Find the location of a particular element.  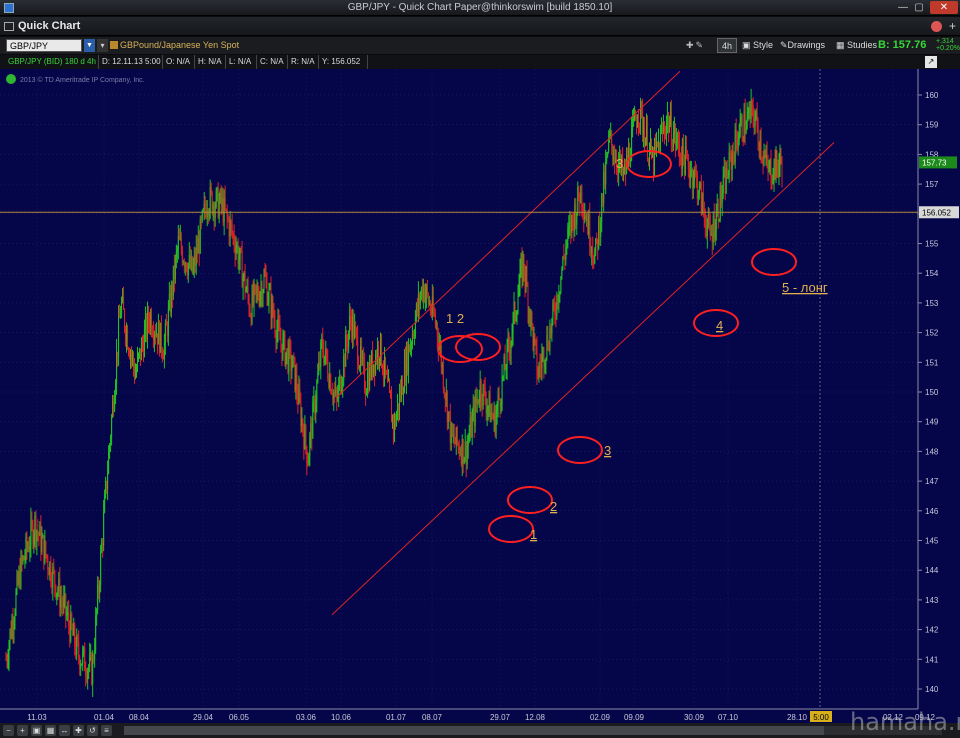

style-button: ▣ Style is located at coordinates (757, 45).